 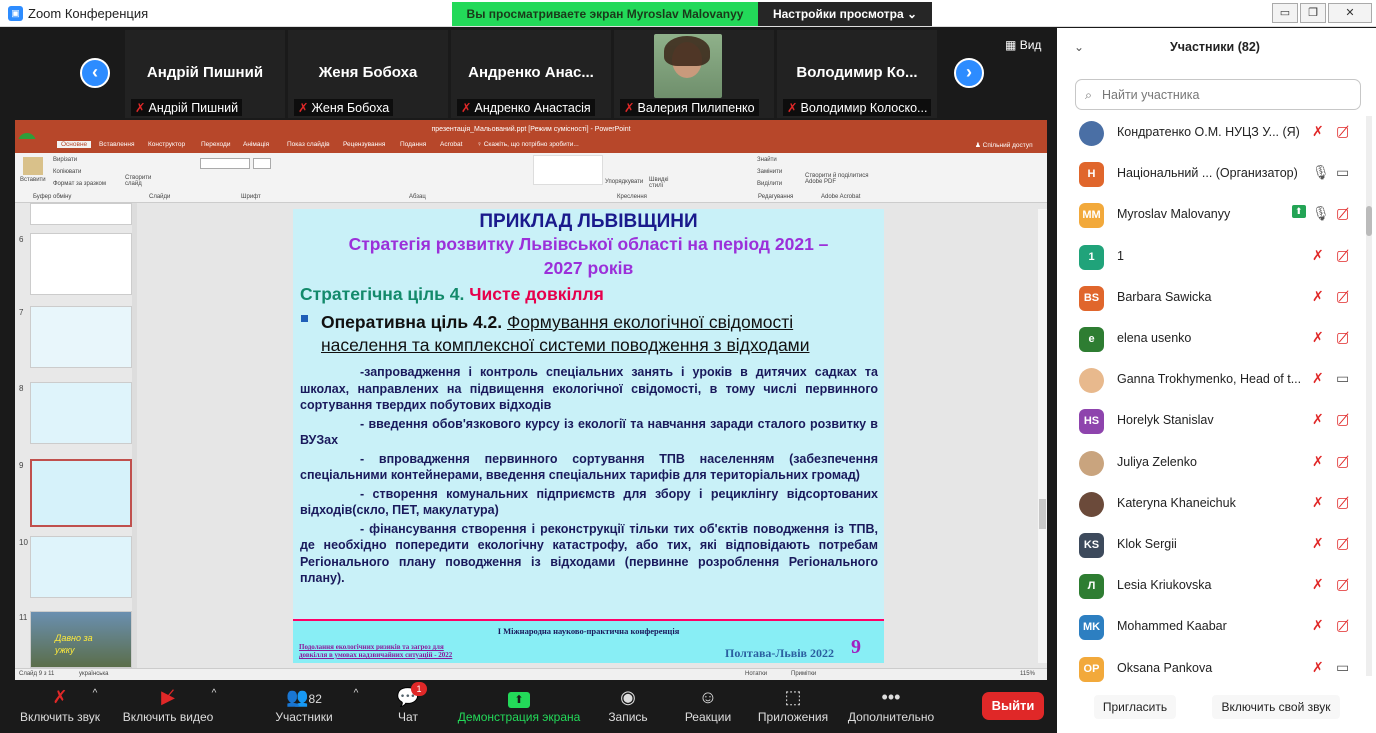 What do you see at coordinates (214, 695) in the screenshot?
I see `video-options-button: ^` at bounding box center [214, 695].